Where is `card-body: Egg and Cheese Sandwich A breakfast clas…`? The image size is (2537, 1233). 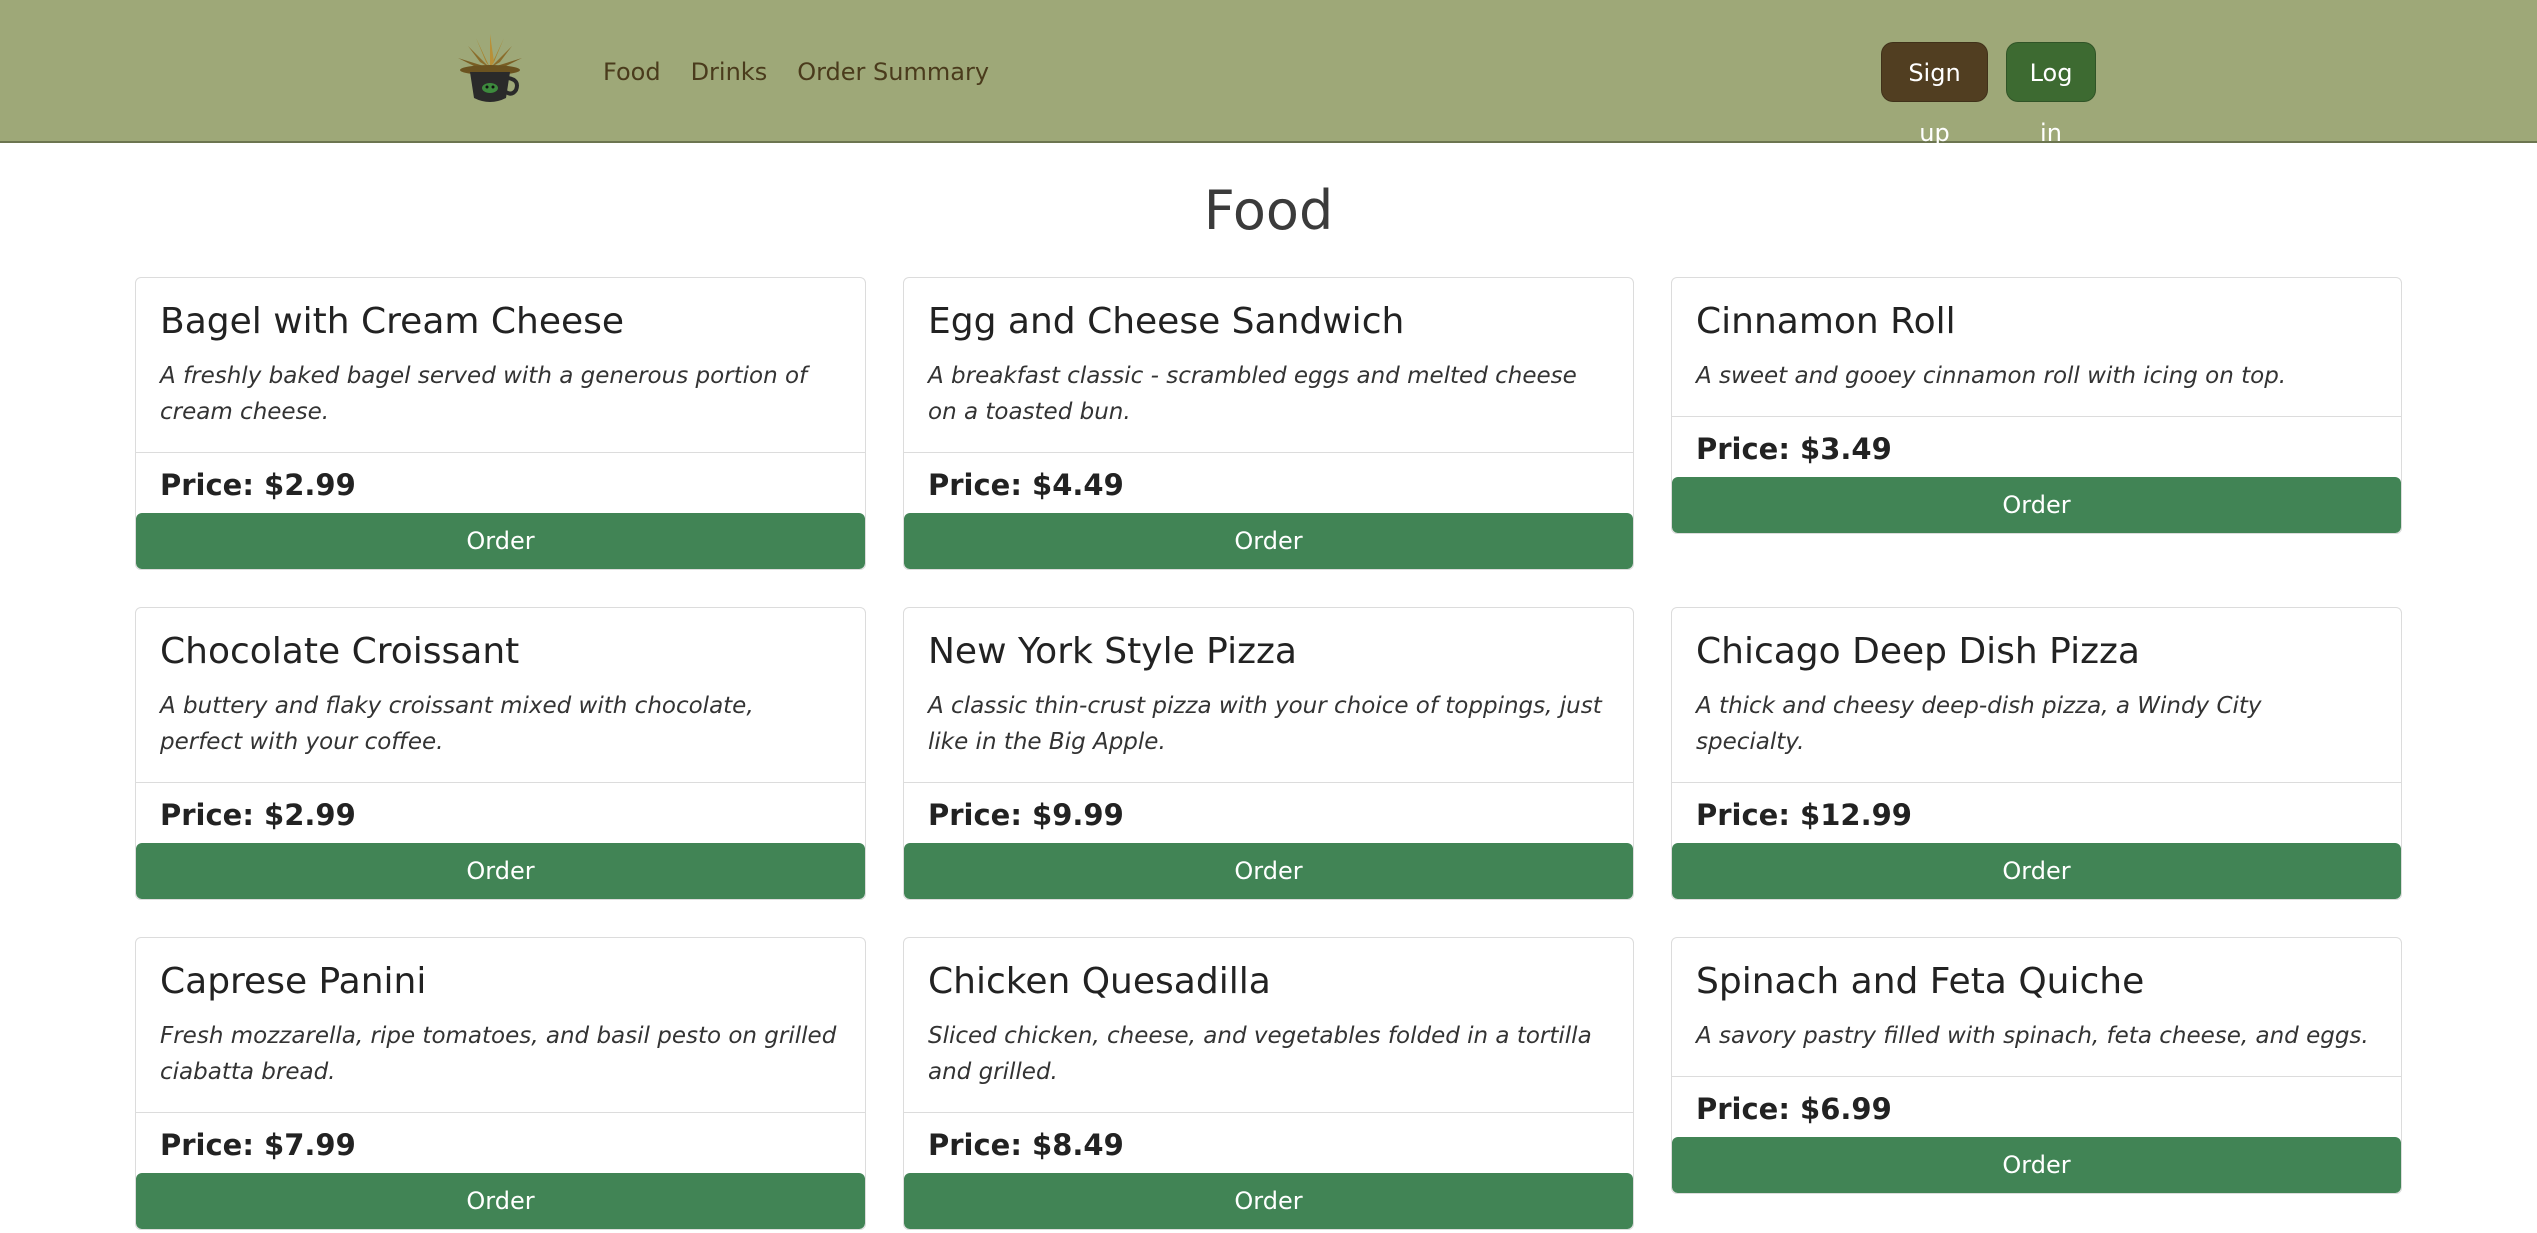 card-body: Egg and Cheese Sandwich A breakfast clas… is located at coordinates (1268, 365).